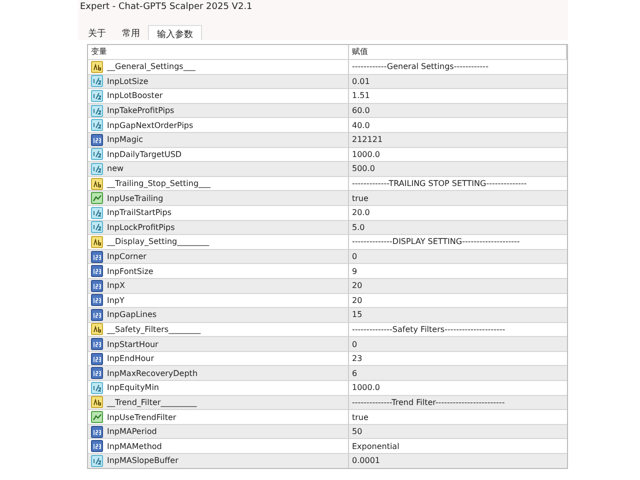  What do you see at coordinates (130, 271) in the screenshot?
I see `parameter-name: InpFontSize` at bounding box center [130, 271].